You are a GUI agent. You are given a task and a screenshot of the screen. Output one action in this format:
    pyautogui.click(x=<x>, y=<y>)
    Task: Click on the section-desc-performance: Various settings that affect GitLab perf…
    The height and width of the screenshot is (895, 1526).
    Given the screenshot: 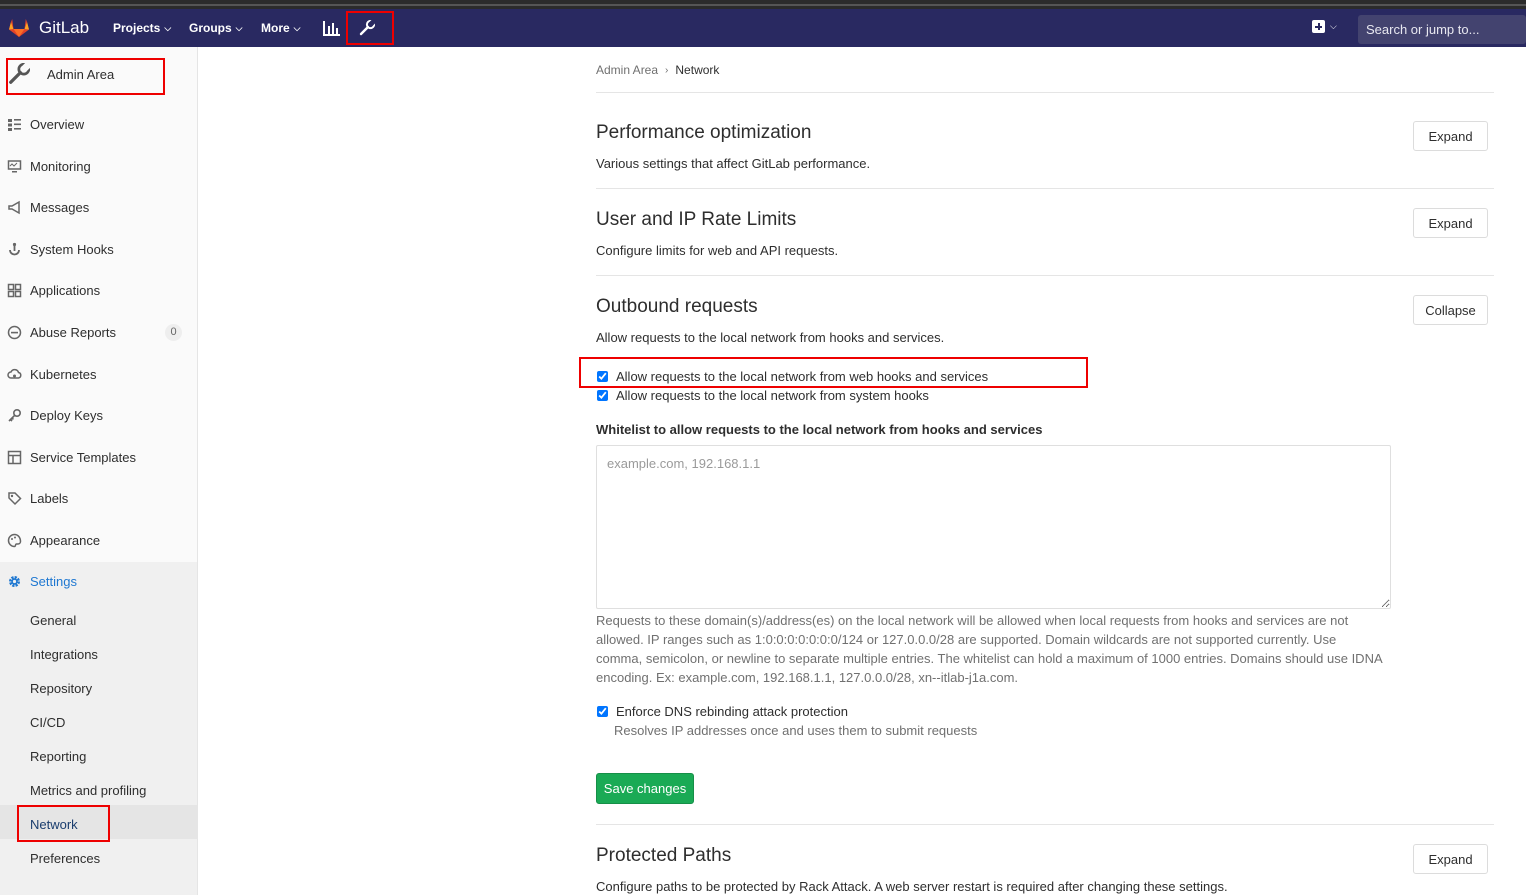 What is the action you would take?
    pyautogui.click(x=733, y=163)
    